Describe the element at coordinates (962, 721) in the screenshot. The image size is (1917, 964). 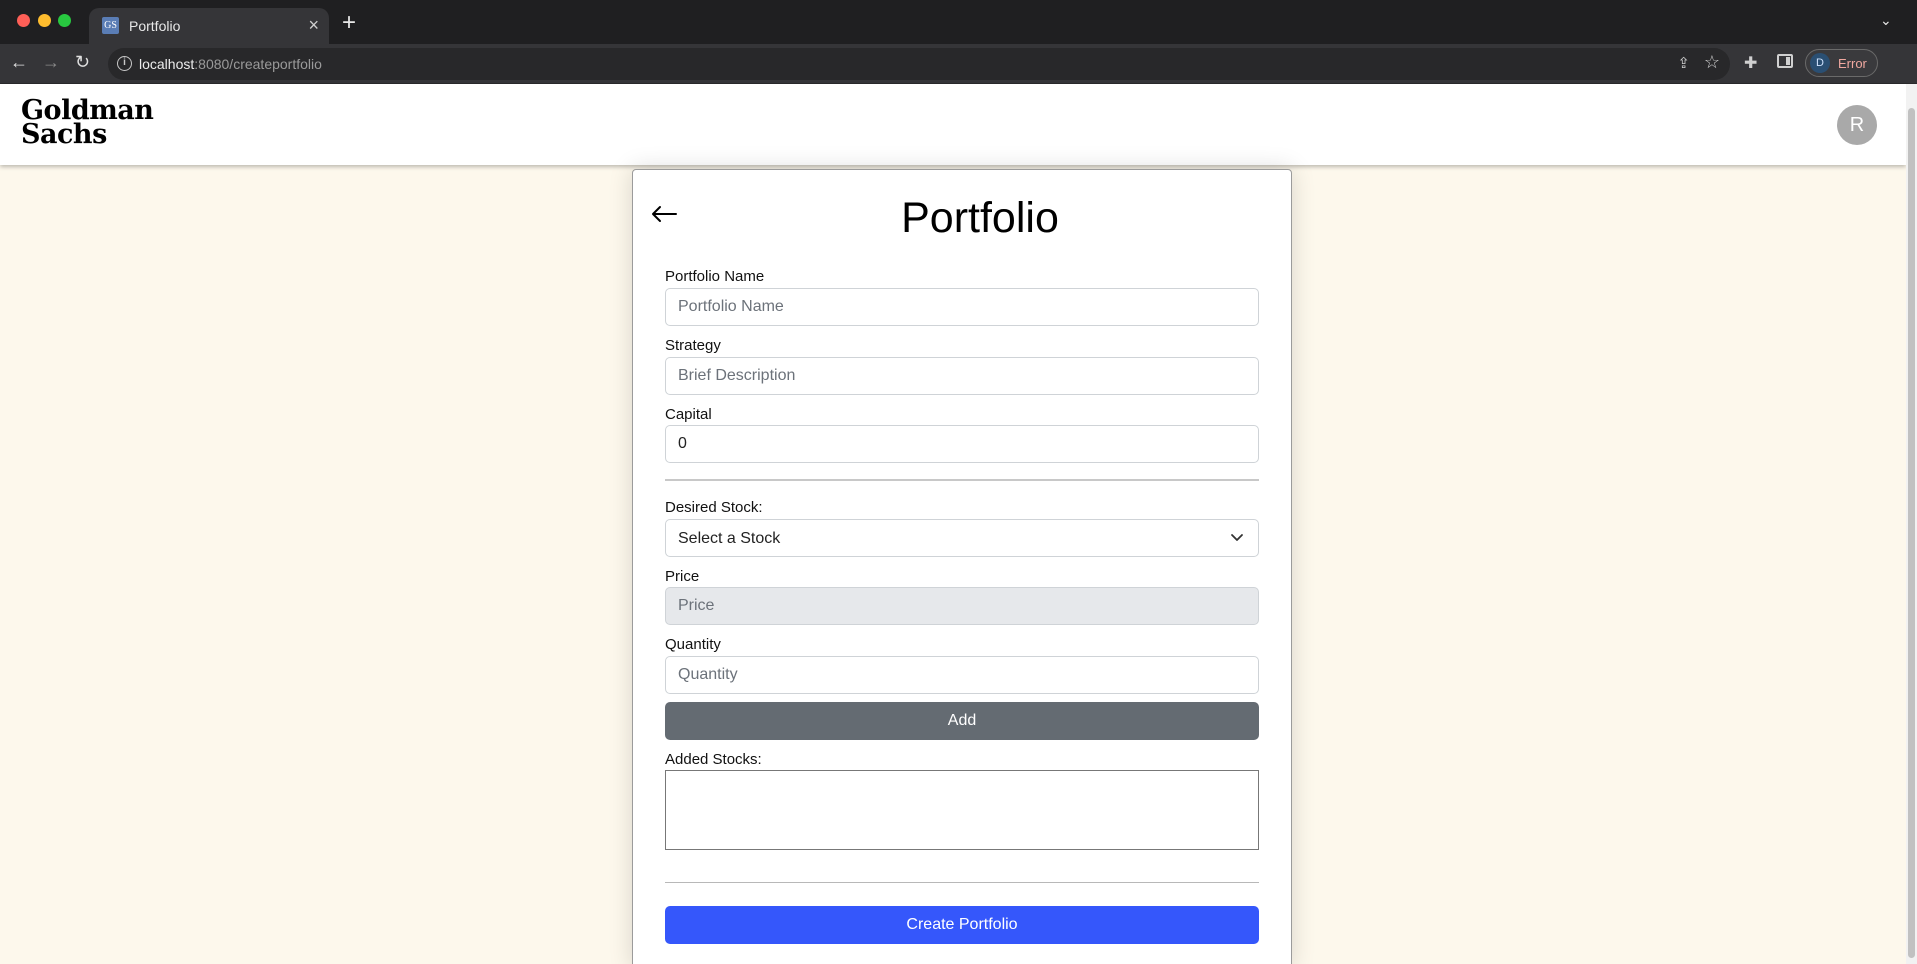
I see `add-stock-button: Add` at that location.